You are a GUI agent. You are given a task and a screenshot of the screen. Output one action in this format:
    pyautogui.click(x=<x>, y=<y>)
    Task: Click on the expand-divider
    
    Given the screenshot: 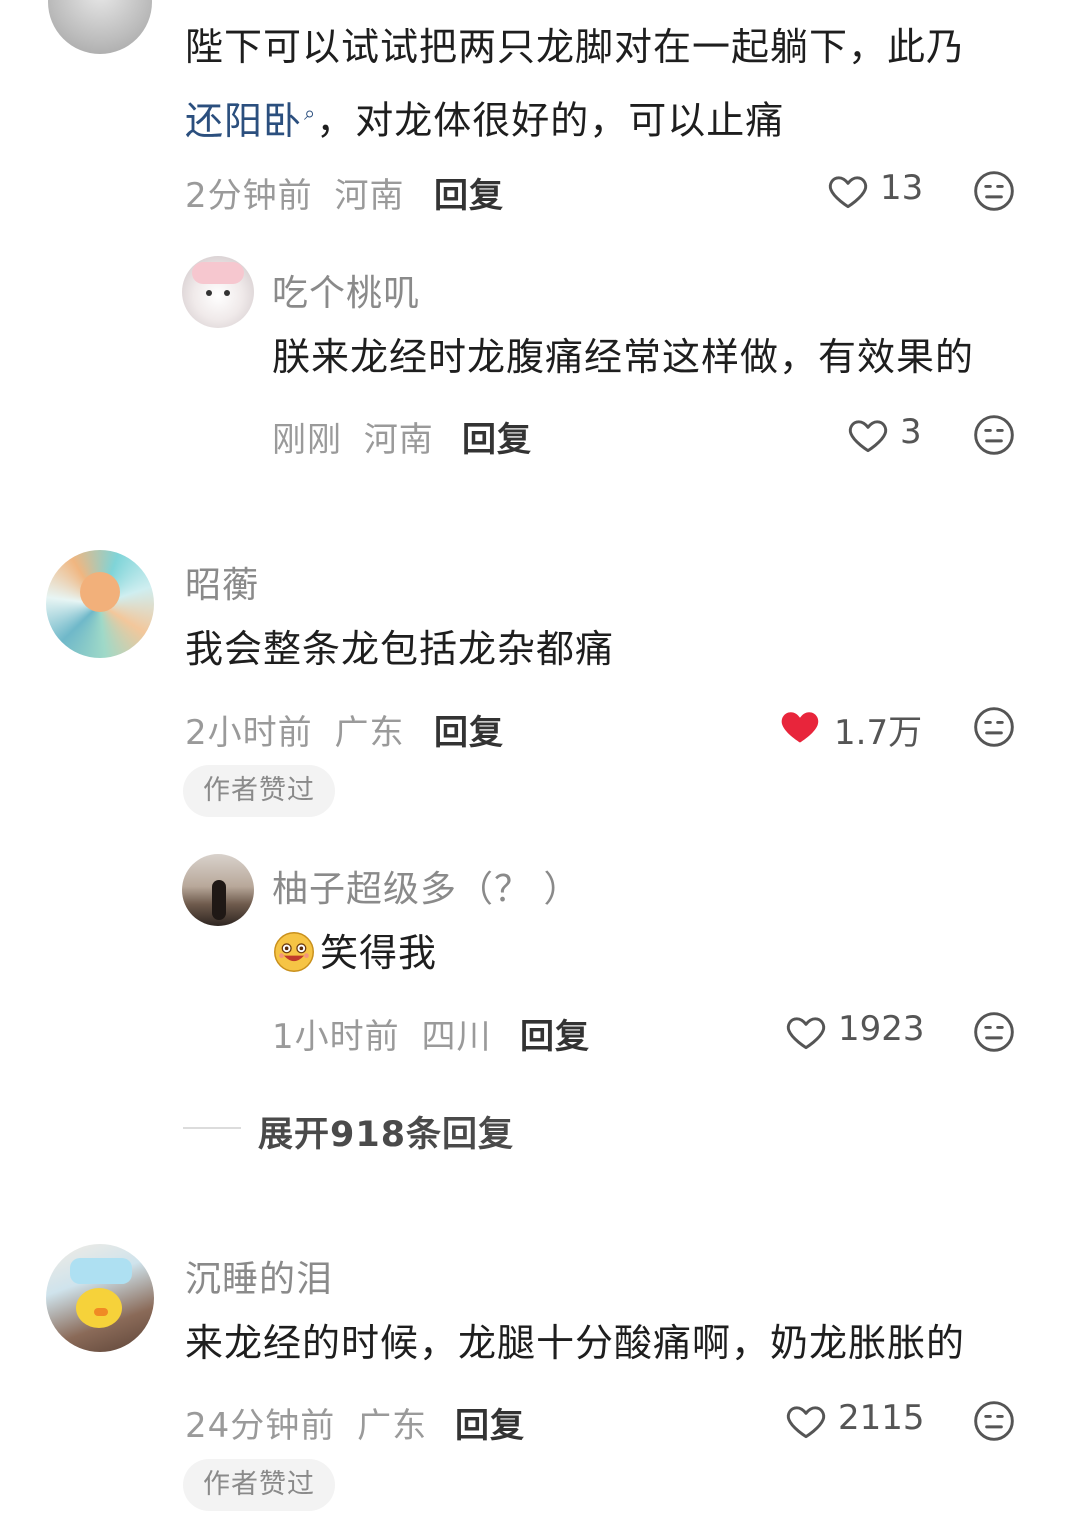 What is the action you would take?
    pyautogui.click(x=212, y=1128)
    